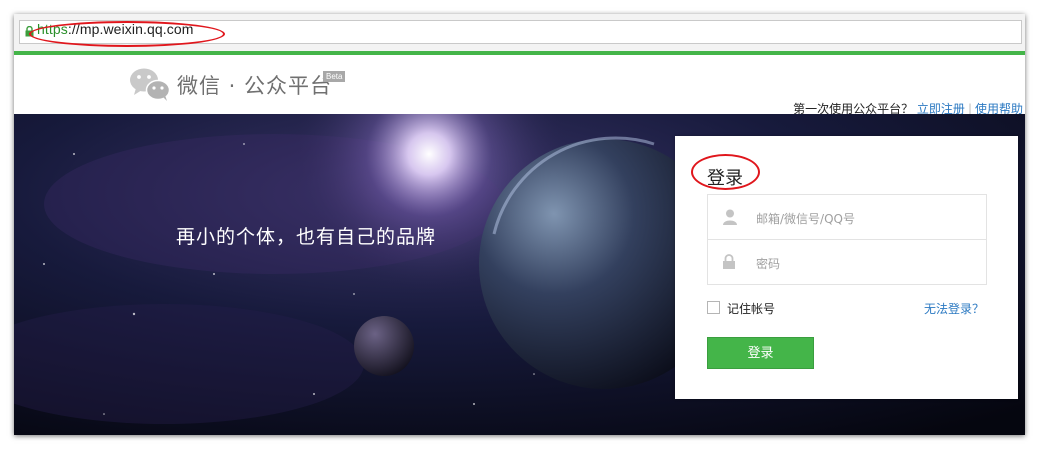 This screenshot has height=450, width=1040. Describe the element at coordinates (713, 307) in the screenshot. I see `remember-checkbox` at that location.